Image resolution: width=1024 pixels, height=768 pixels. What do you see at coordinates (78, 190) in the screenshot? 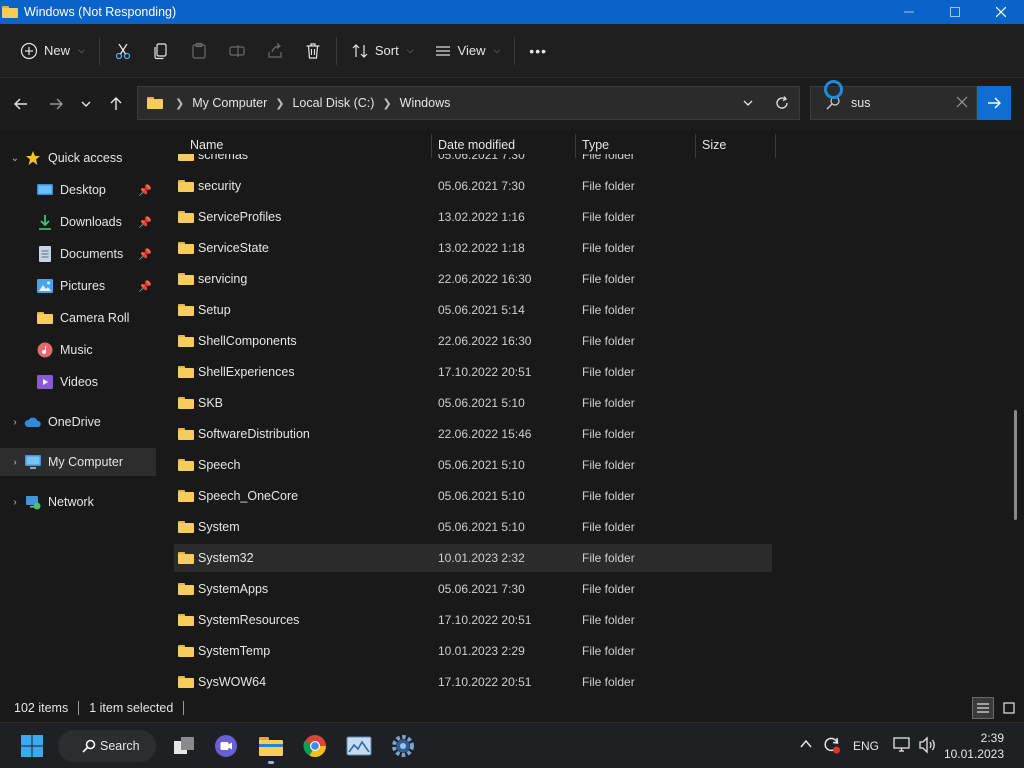
I see `sidebar-item-desktop: Desktop 📌` at bounding box center [78, 190].